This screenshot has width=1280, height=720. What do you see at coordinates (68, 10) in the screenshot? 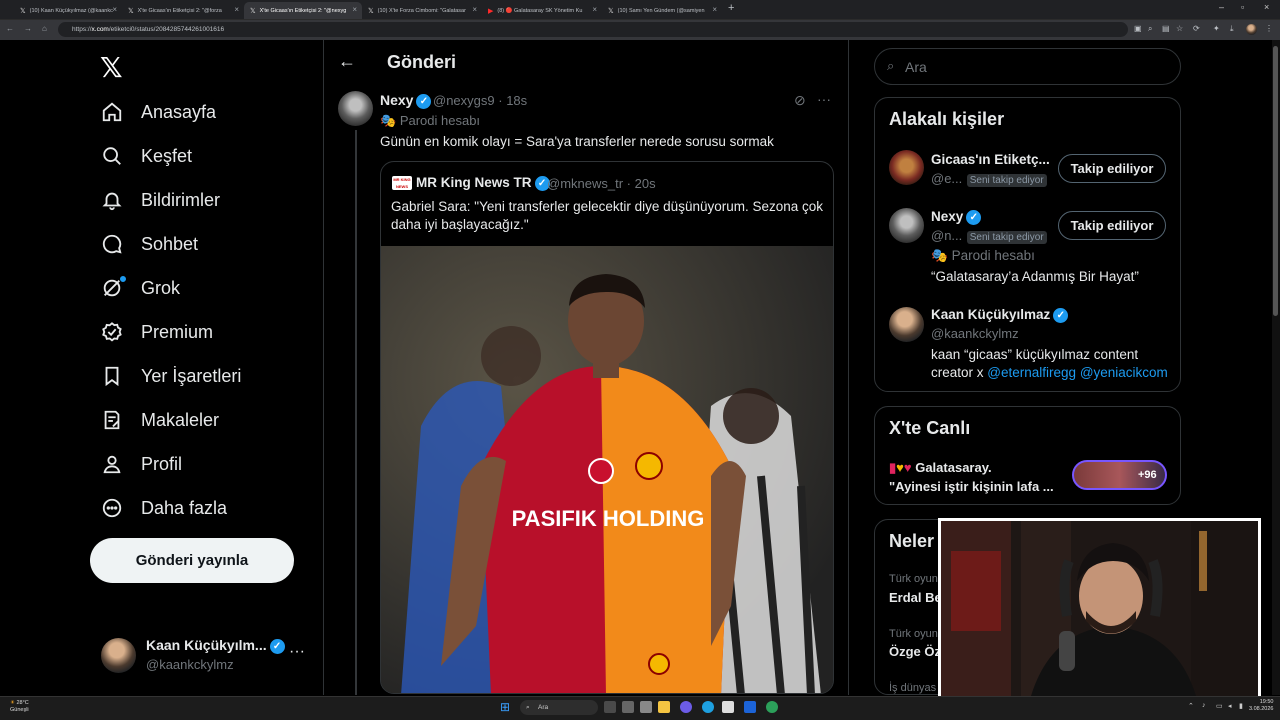
I see `browser-tab: 𝕏 (10) Kaan Küçükyılmaz (@kaankc ×` at bounding box center [68, 10].